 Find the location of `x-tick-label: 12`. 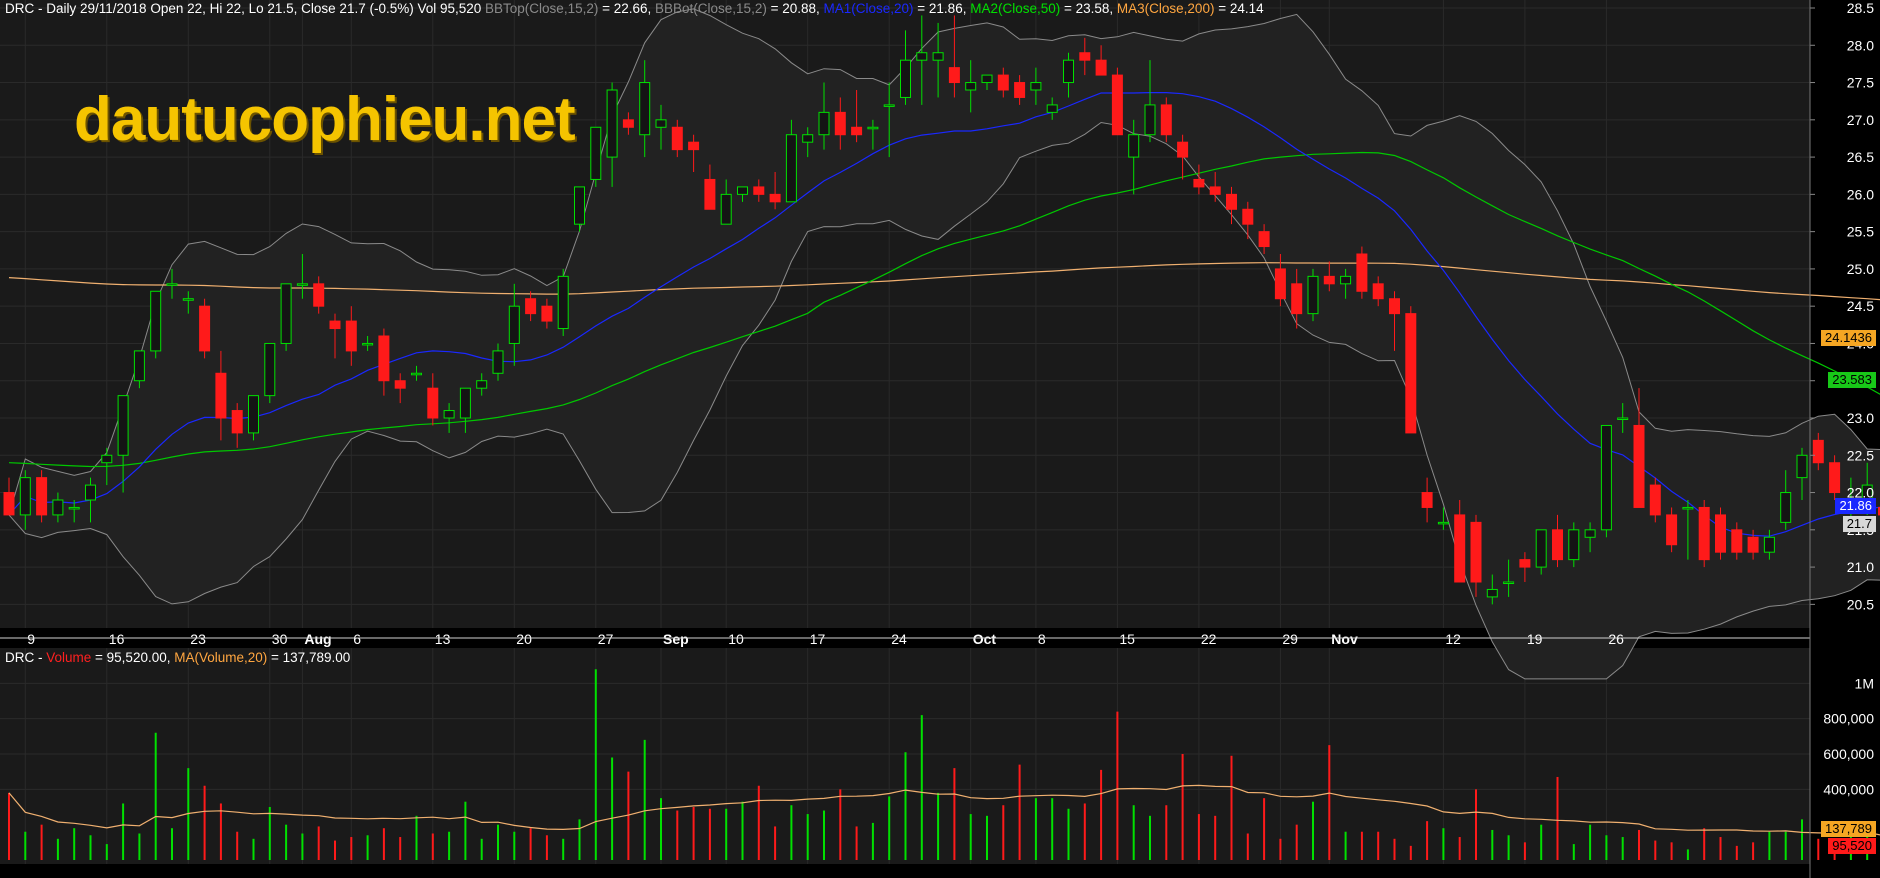

x-tick-label: 12 is located at coordinates (1453, 639).